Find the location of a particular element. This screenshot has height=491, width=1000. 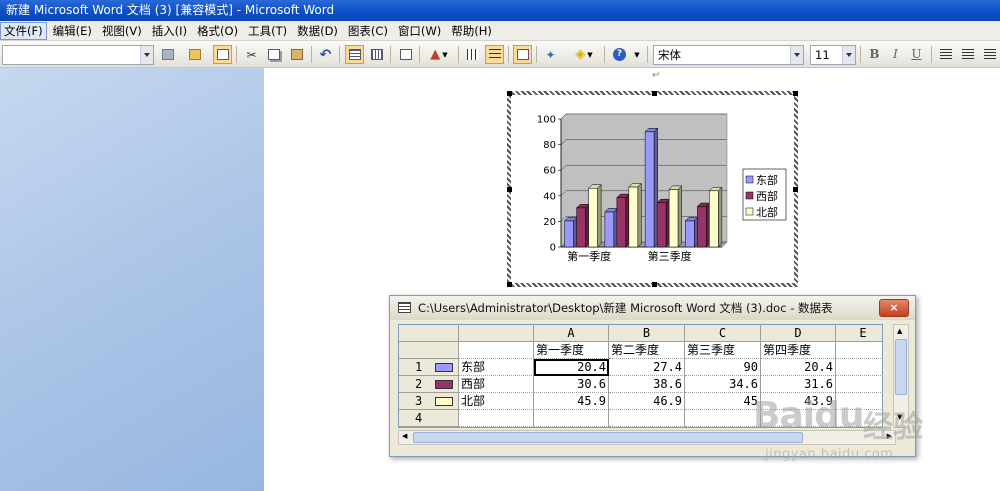

scroll-up-icon: ▲ is located at coordinates (899, 331).